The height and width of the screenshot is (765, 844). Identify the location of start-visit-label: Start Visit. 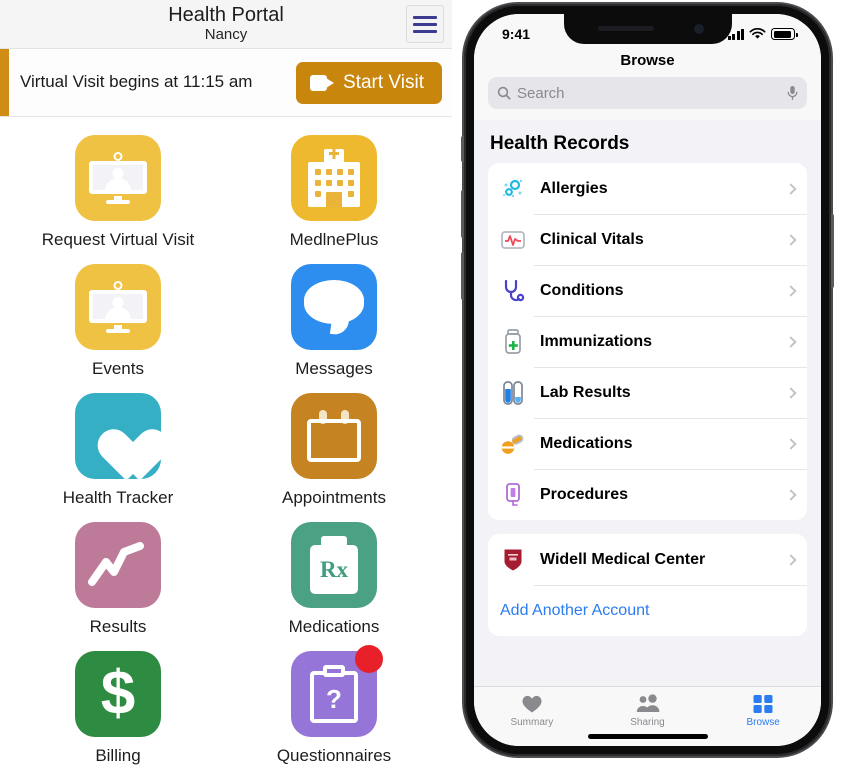
(383, 82).